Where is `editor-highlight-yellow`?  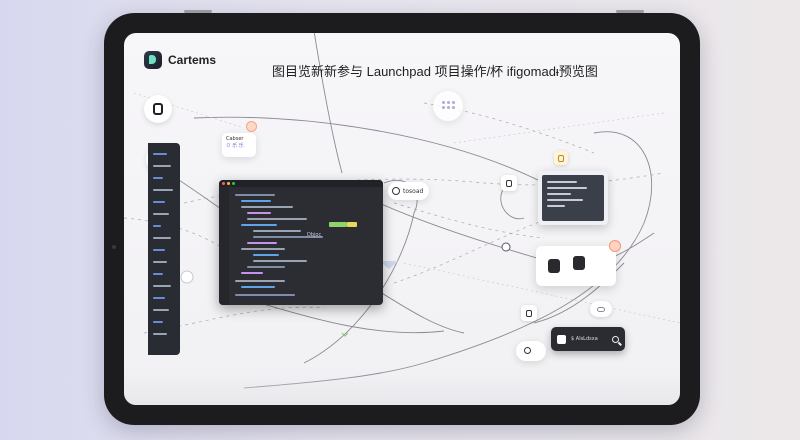
editor-highlight-yellow is located at coordinates (352, 224).